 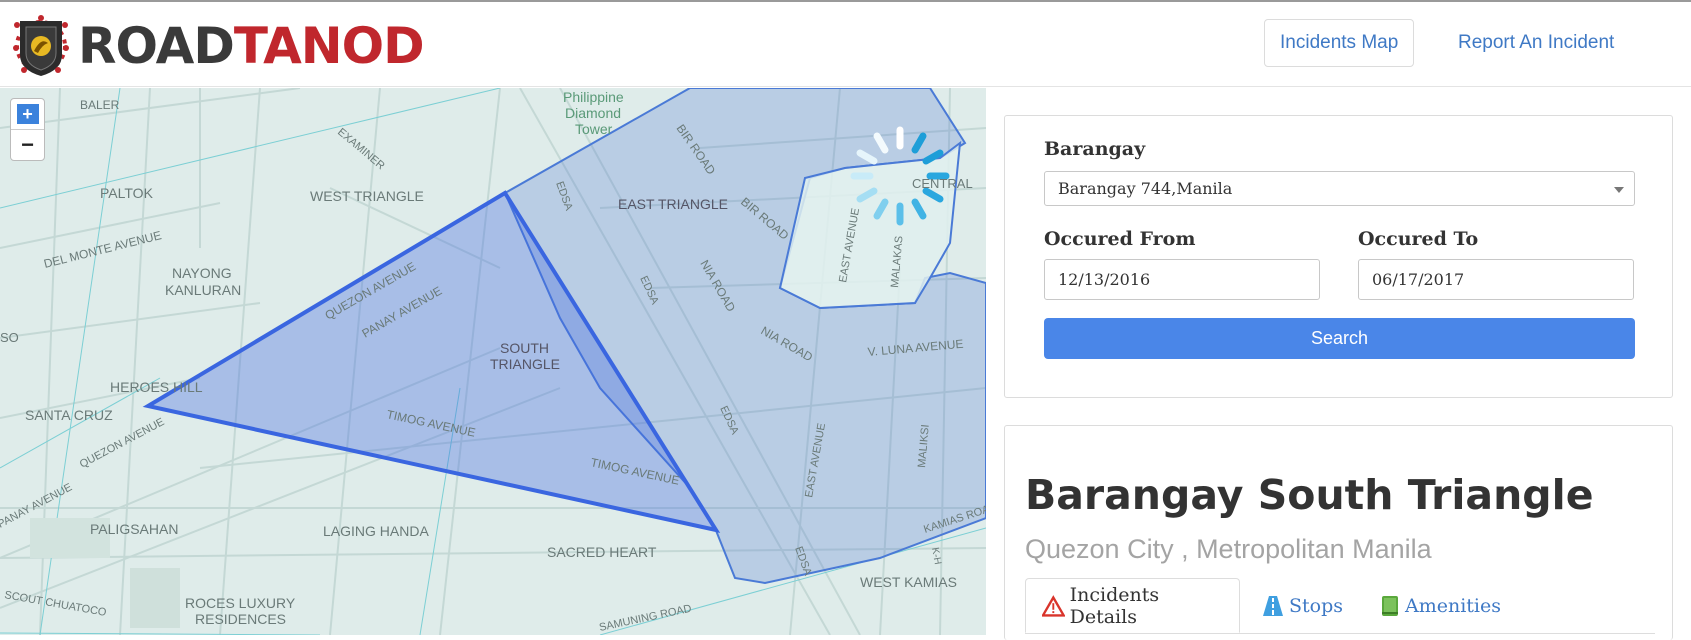 What do you see at coordinates (41, 45) in the screenshot?
I see `badge-logo-icon` at bounding box center [41, 45].